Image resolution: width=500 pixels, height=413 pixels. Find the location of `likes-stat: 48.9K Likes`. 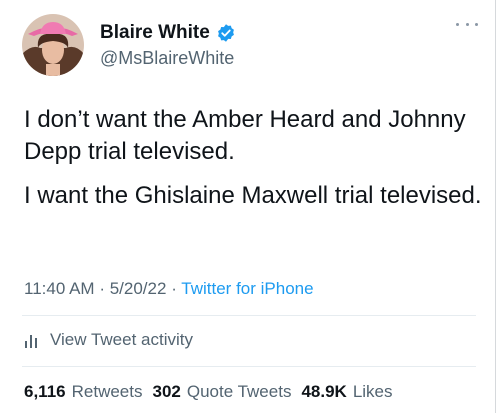

likes-stat: 48.9K Likes is located at coordinates (346, 392).